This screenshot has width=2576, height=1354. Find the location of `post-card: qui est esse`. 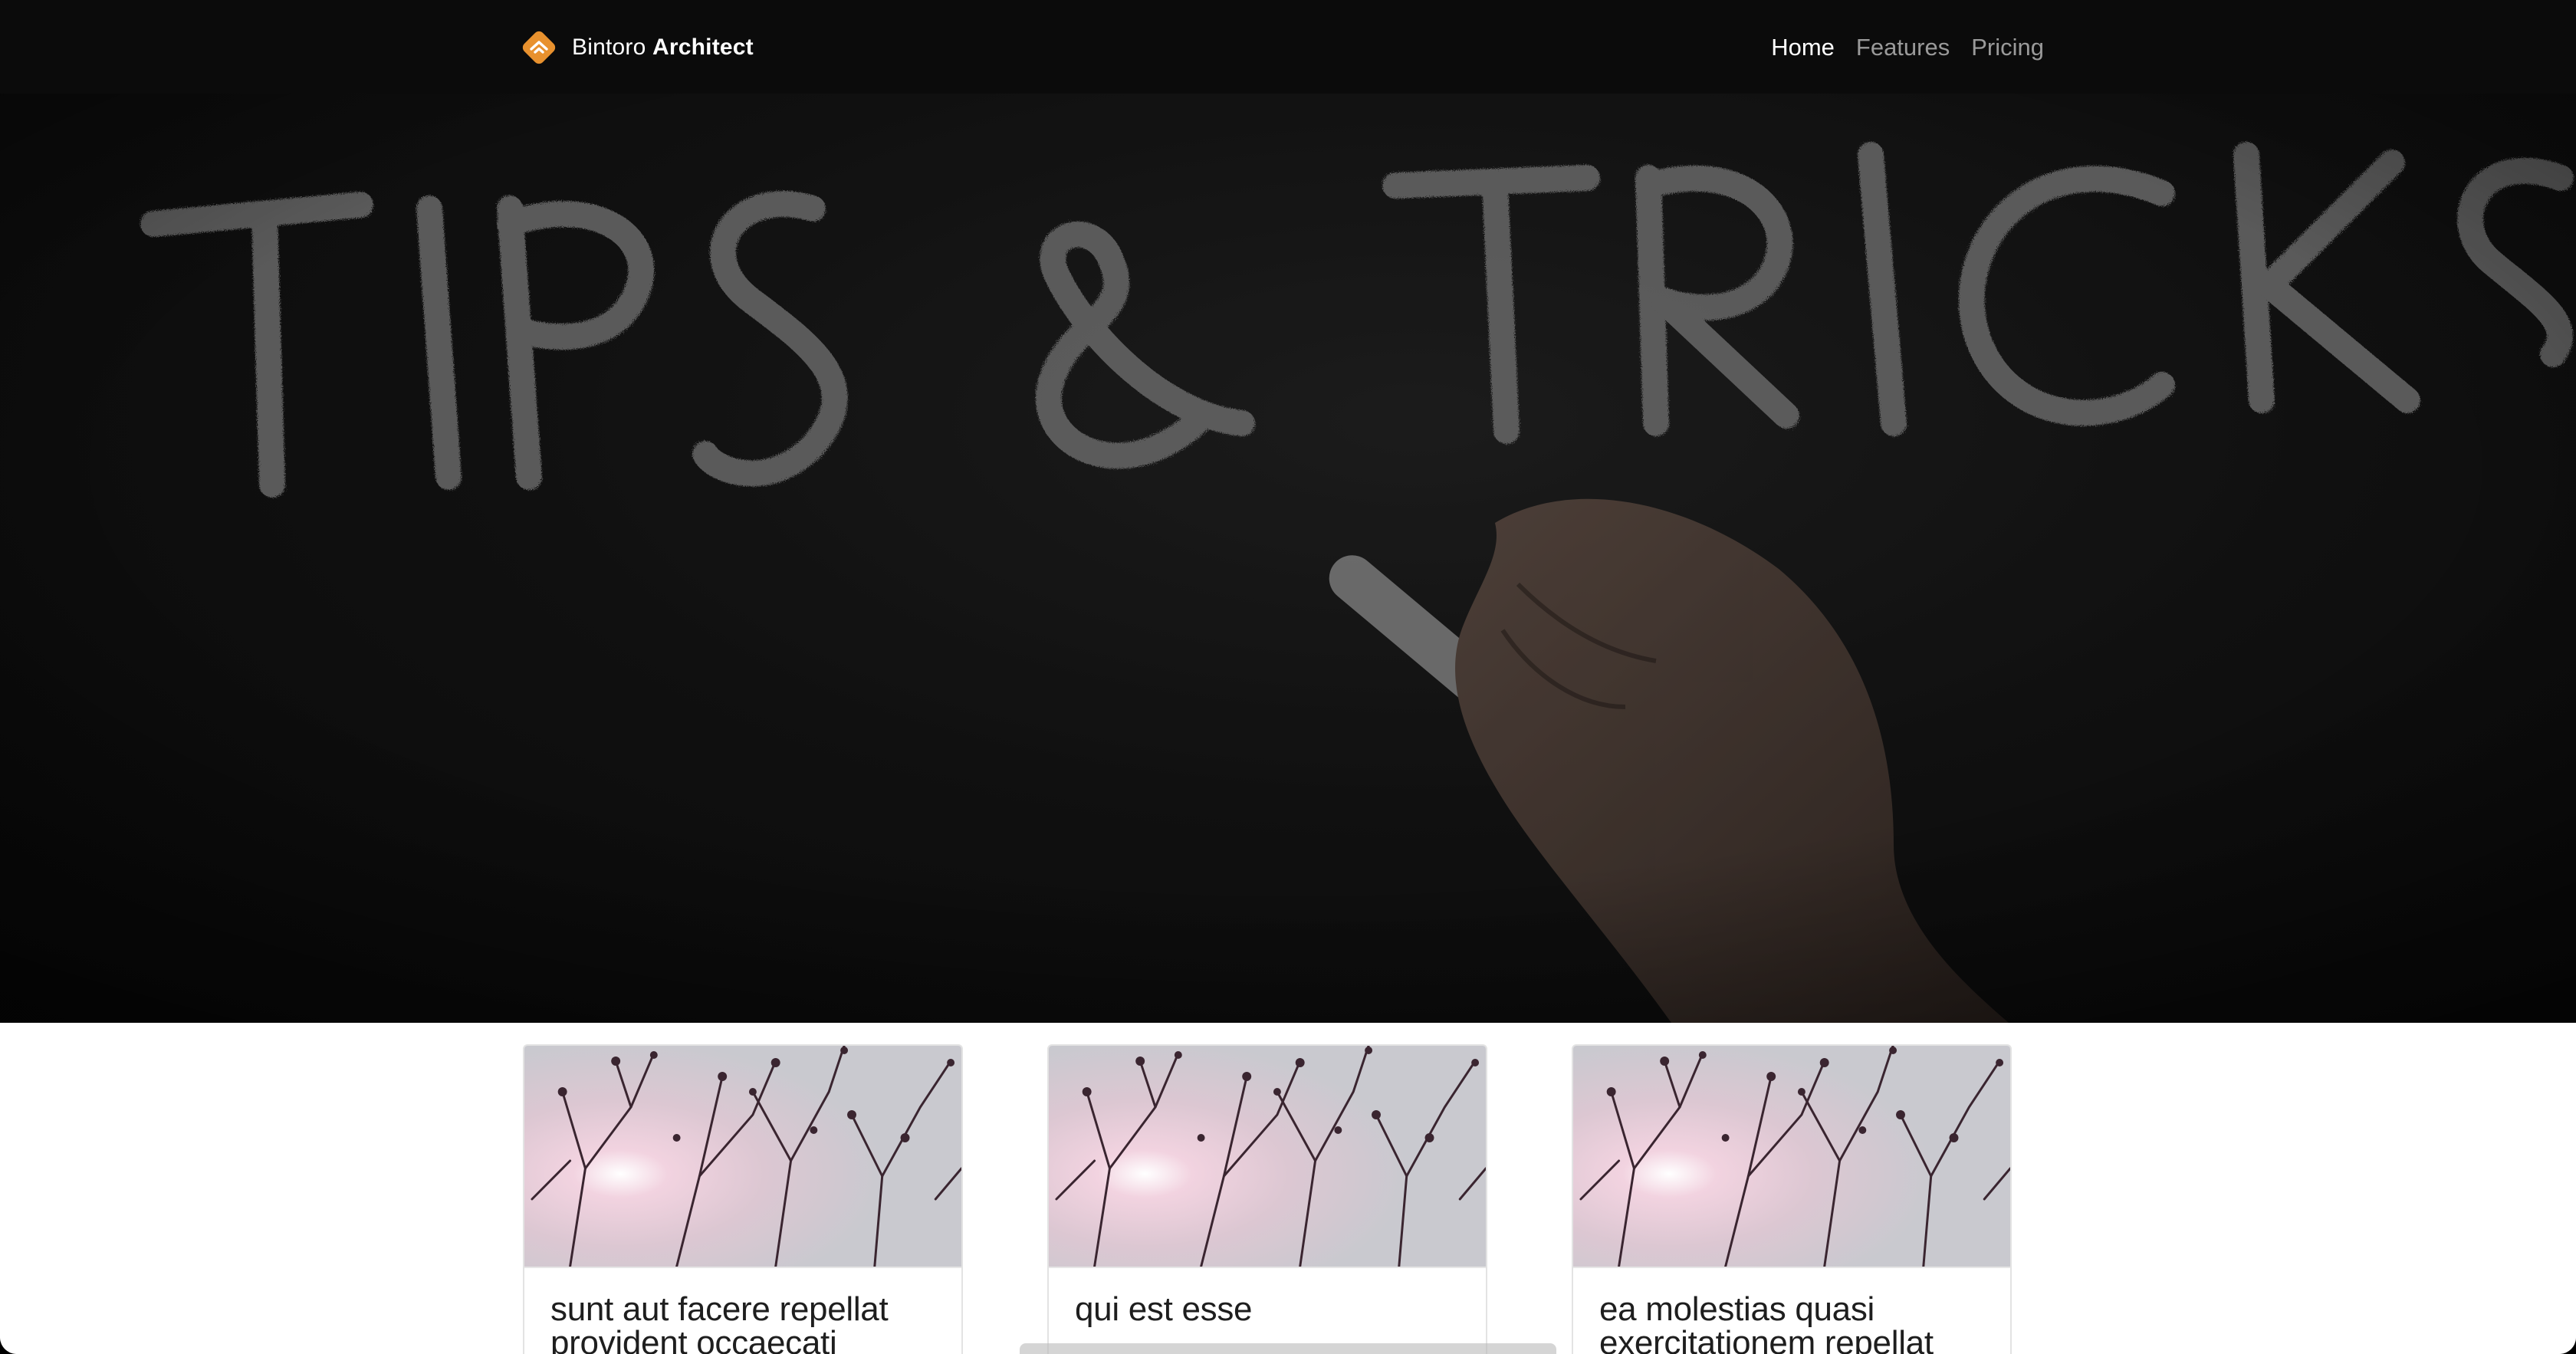

post-card: qui est esse is located at coordinates (1267, 1199).